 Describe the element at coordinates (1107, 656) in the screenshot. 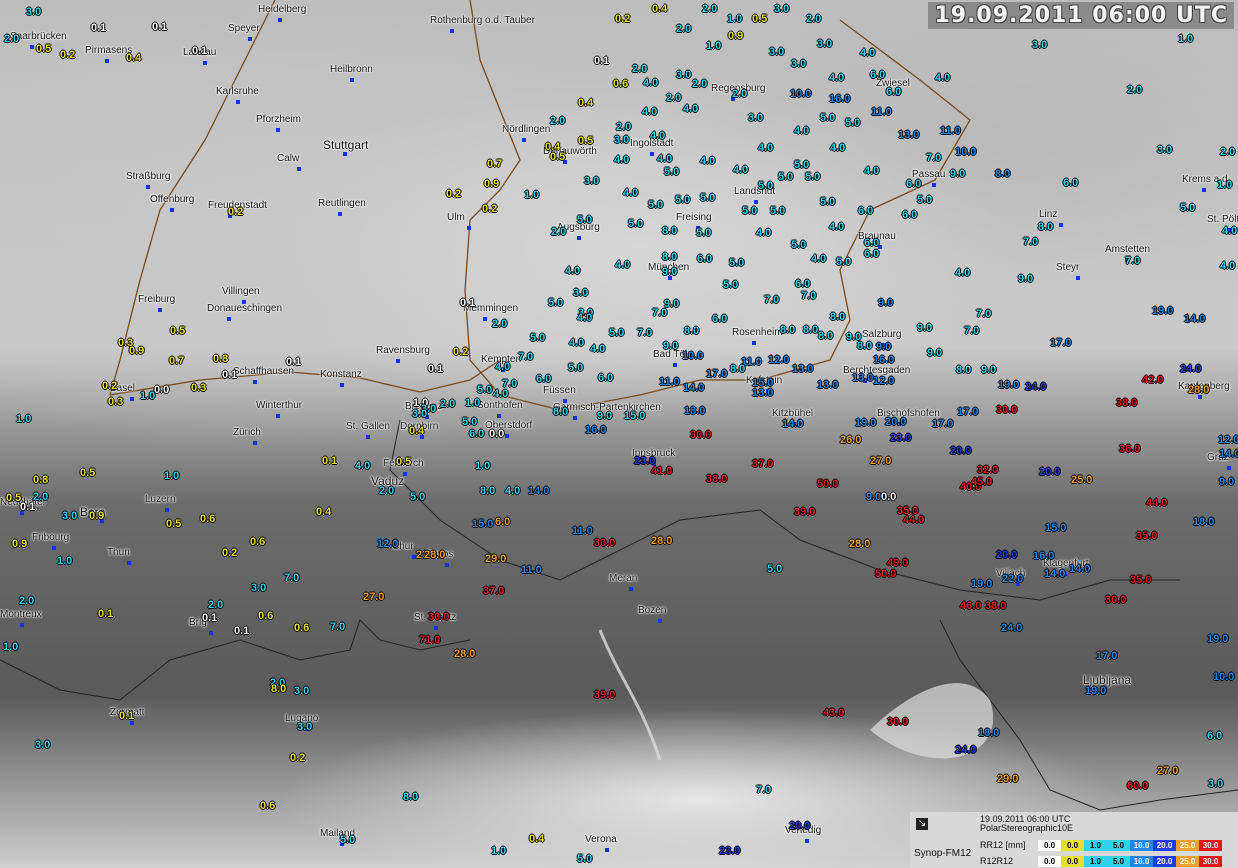

I see `precip-value: 17.0` at that location.